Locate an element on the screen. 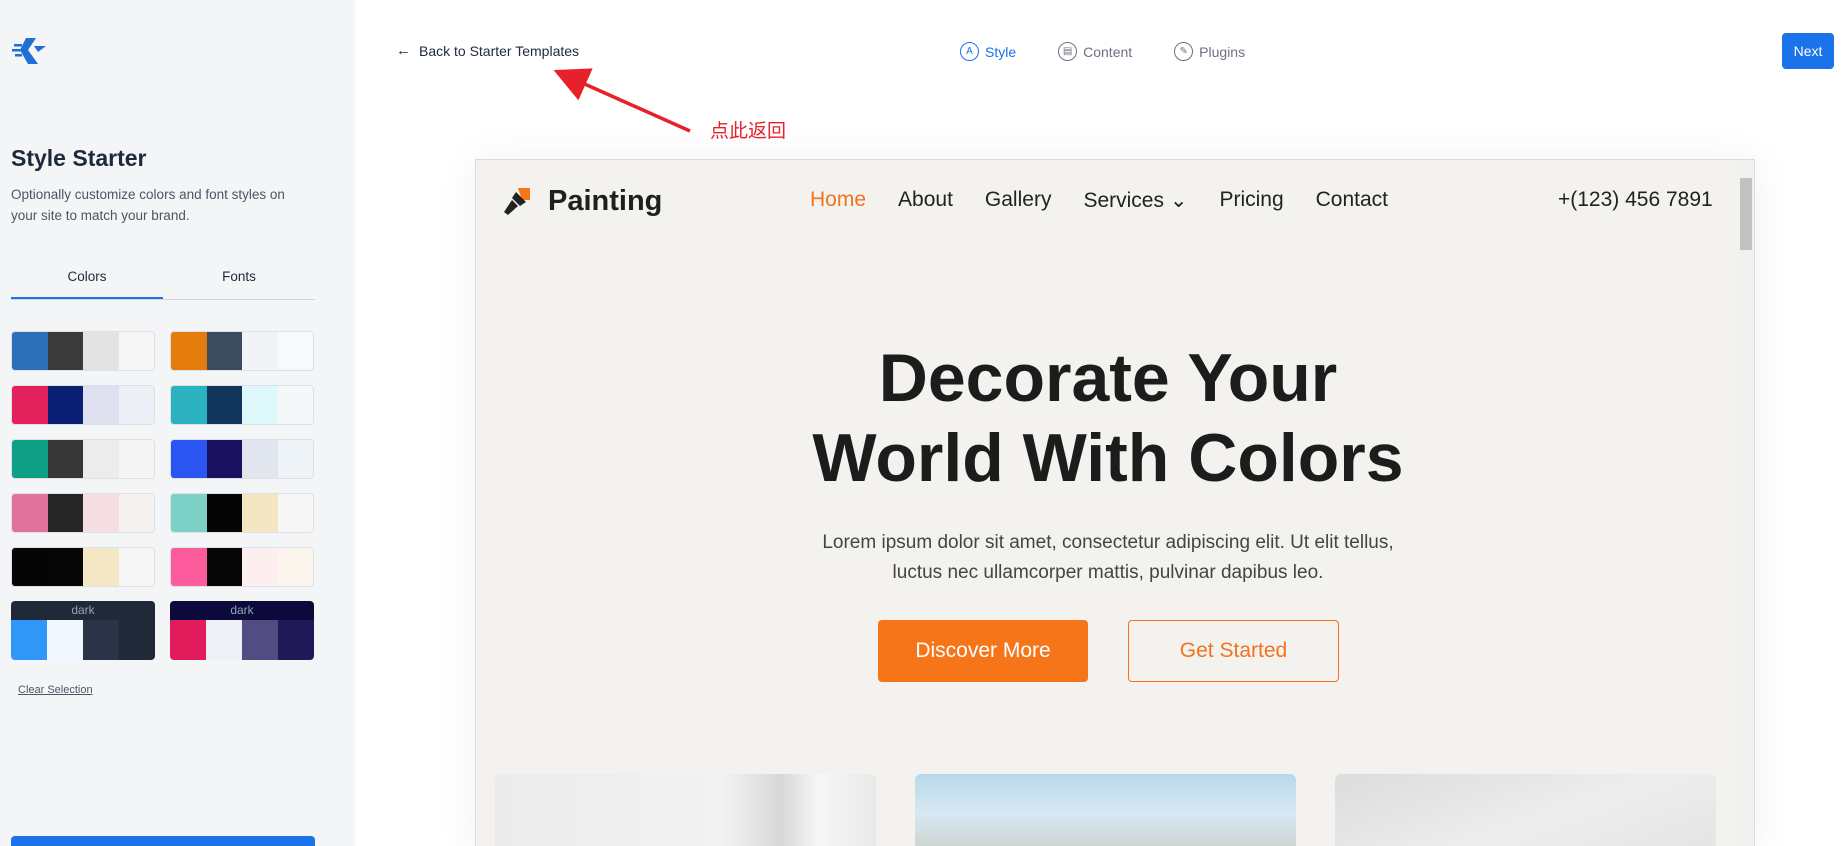  nav-gallery: Gallery is located at coordinates (1018, 200).